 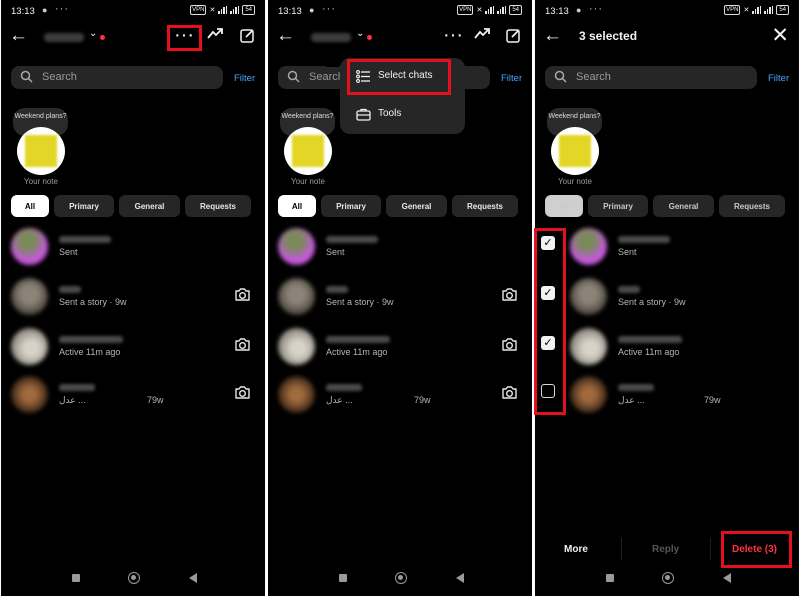 I want to click on status-icons: VPN ✕ 54, so click(x=222, y=10).